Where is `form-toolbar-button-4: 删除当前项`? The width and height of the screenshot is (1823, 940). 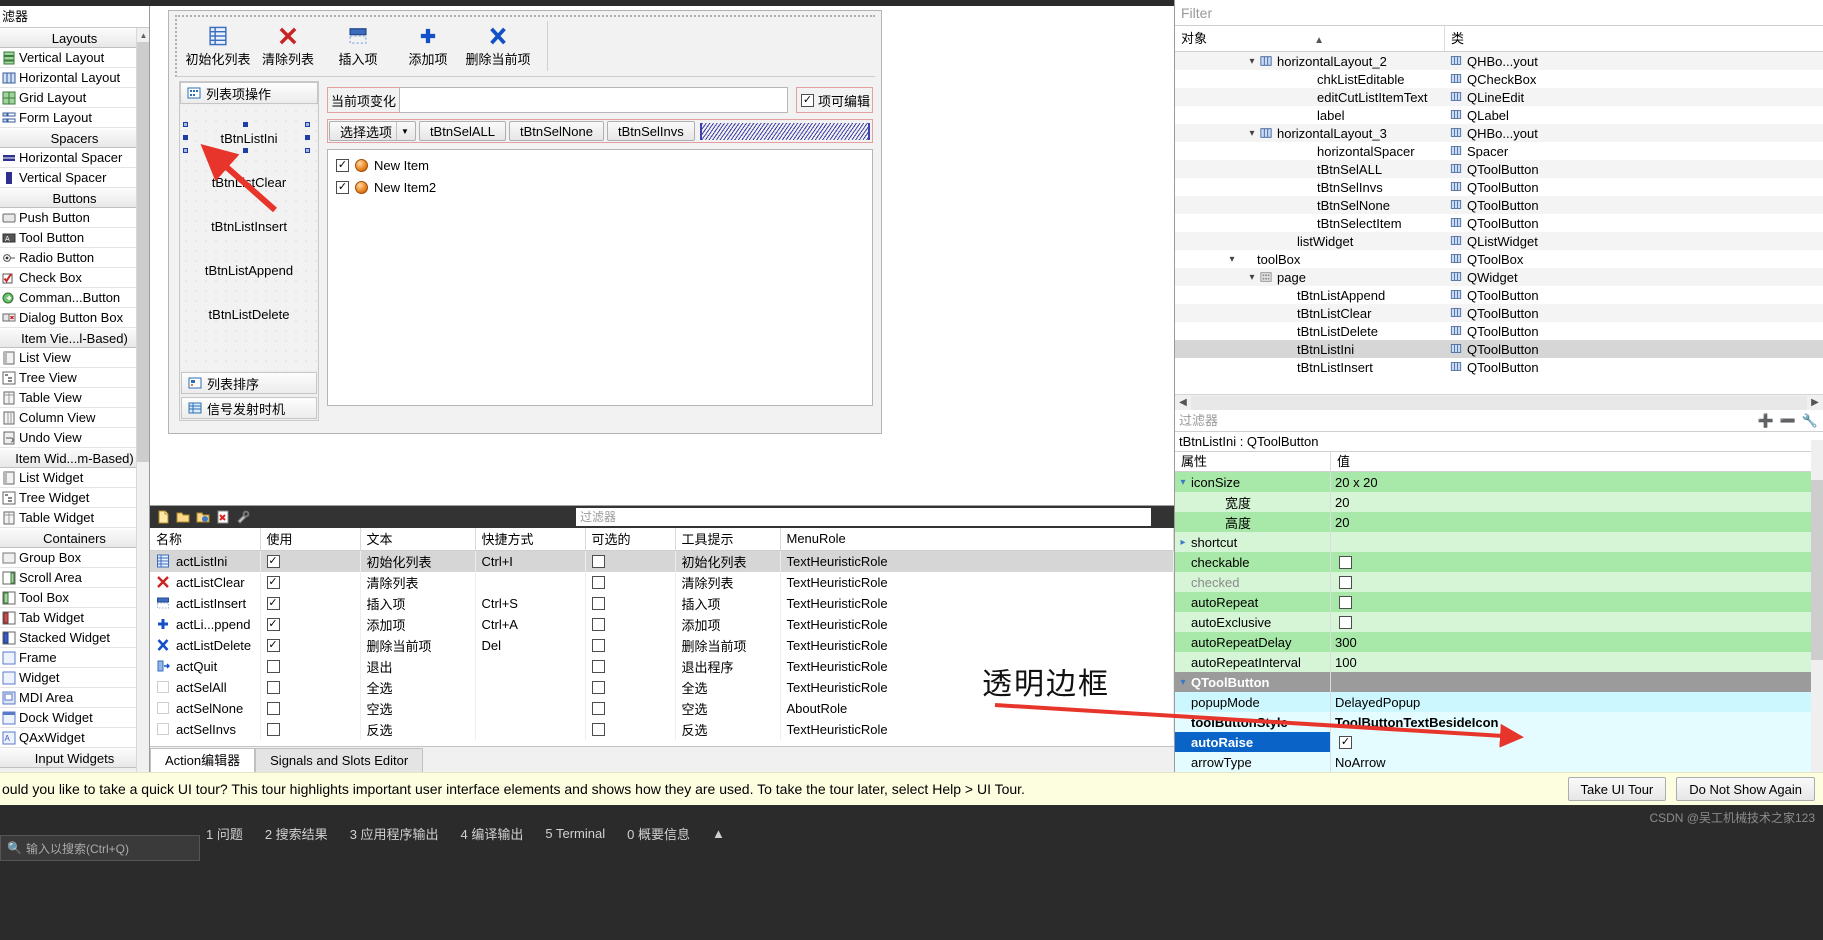 form-toolbar-button-4: 删除当前项 is located at coordinates (498, 45).